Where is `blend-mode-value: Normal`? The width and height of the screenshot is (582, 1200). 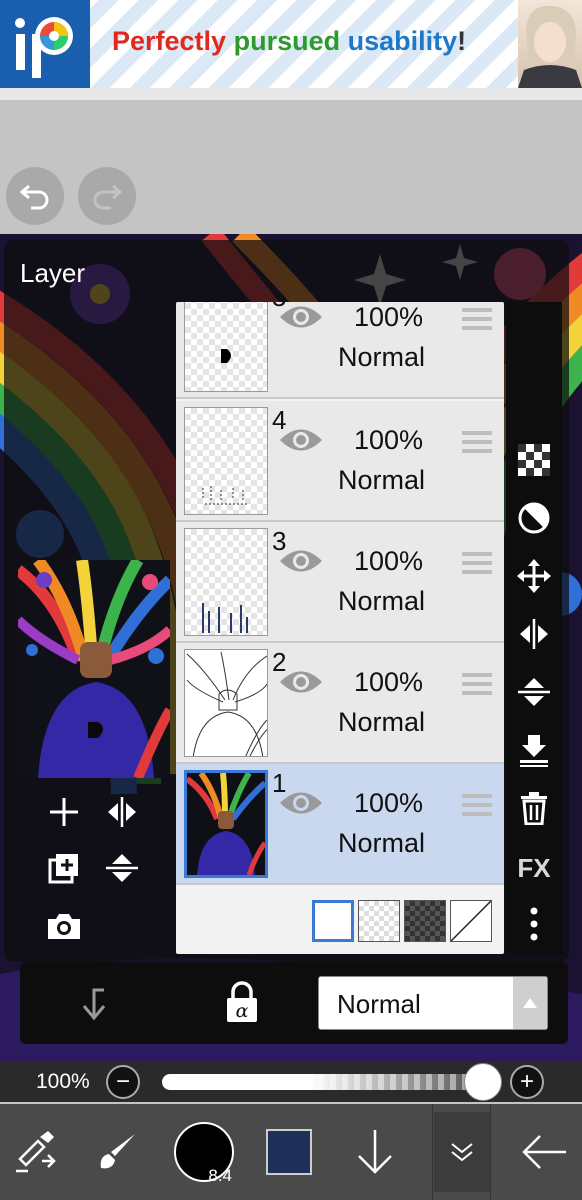
blend-mode-value: Normal is located at coordinates (379, 1004).